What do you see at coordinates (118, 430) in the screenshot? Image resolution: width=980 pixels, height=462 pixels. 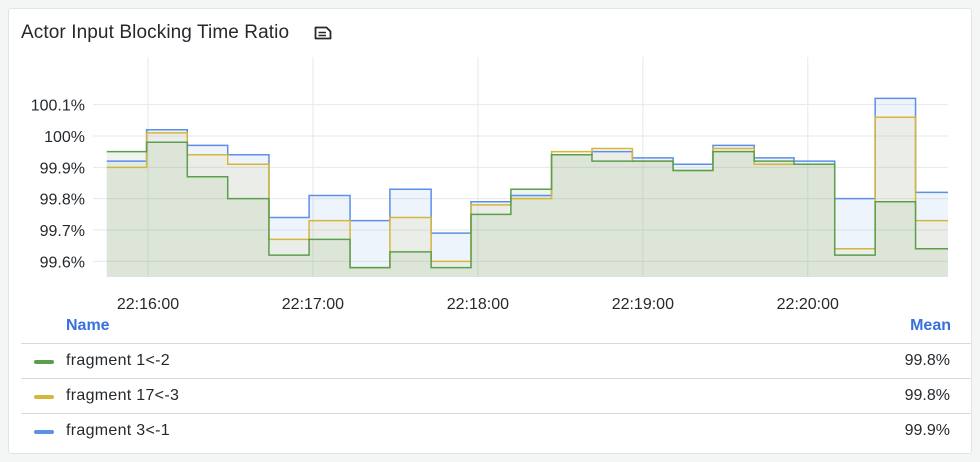 I see `series-name: fragment 3<-1` at bounding box center [118, 430].